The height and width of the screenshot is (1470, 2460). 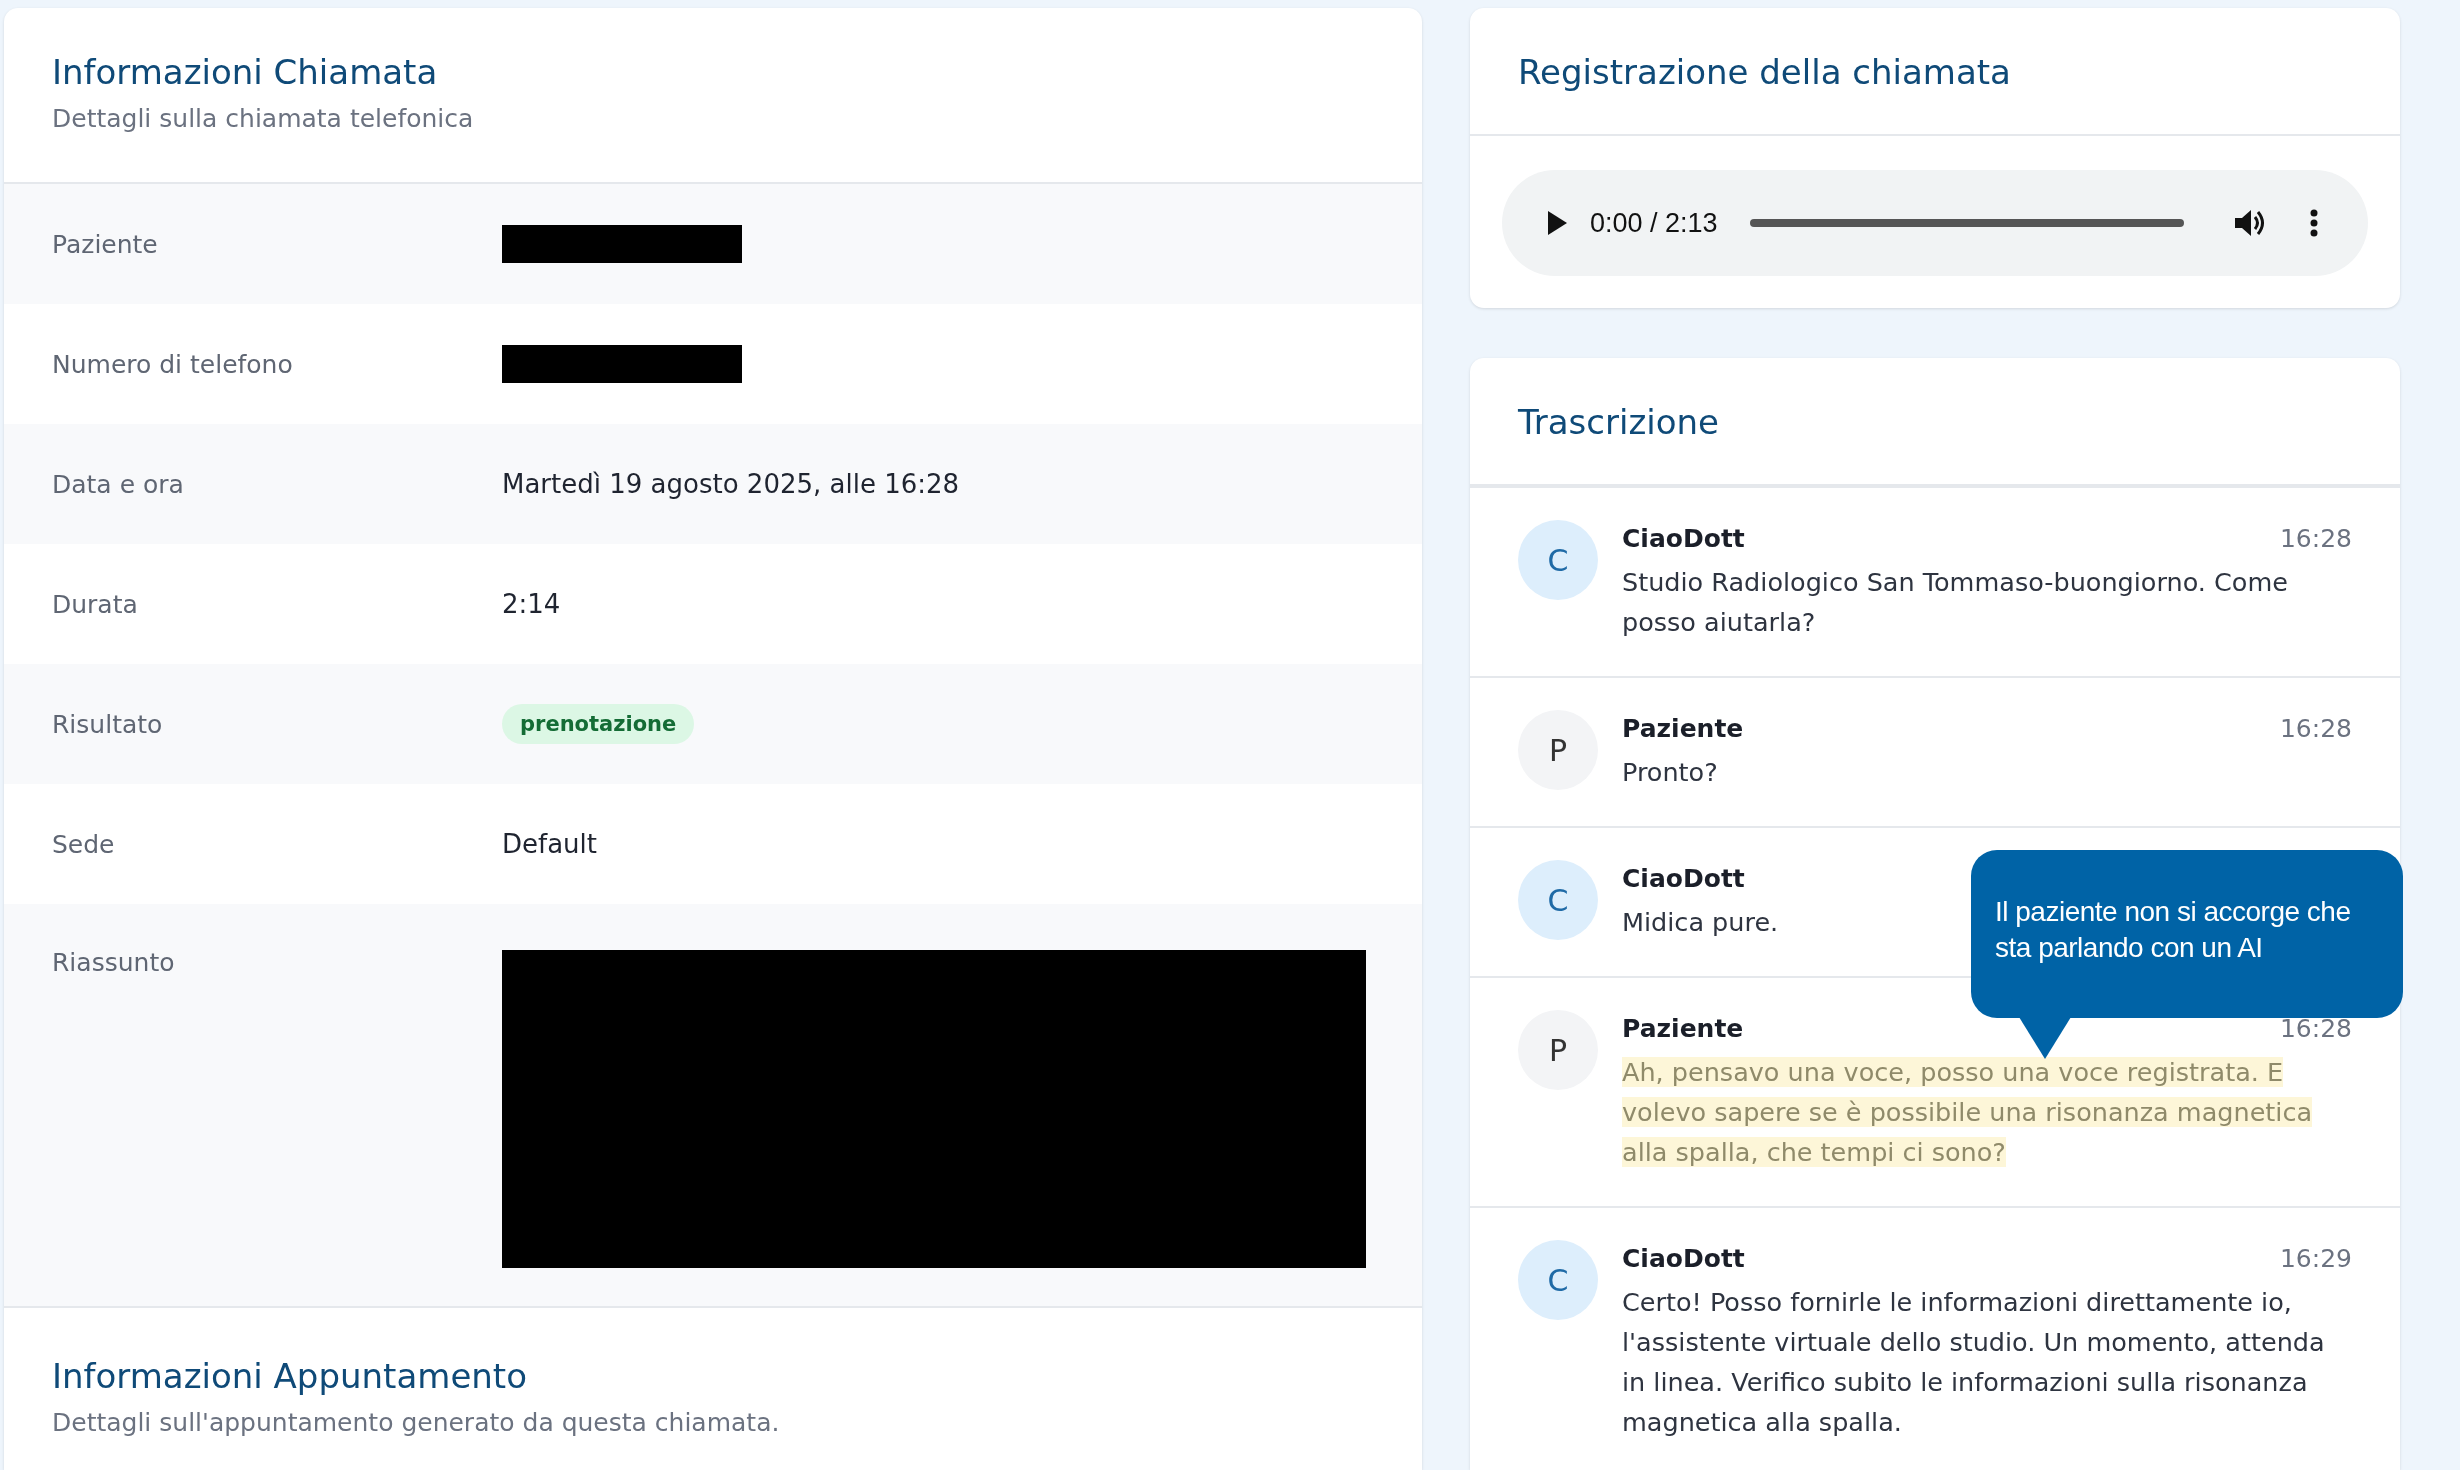 What do you see at coordinates (2250, 223) in the screenshot?
I see `volume-icon` at bounding box center [2250, 223].